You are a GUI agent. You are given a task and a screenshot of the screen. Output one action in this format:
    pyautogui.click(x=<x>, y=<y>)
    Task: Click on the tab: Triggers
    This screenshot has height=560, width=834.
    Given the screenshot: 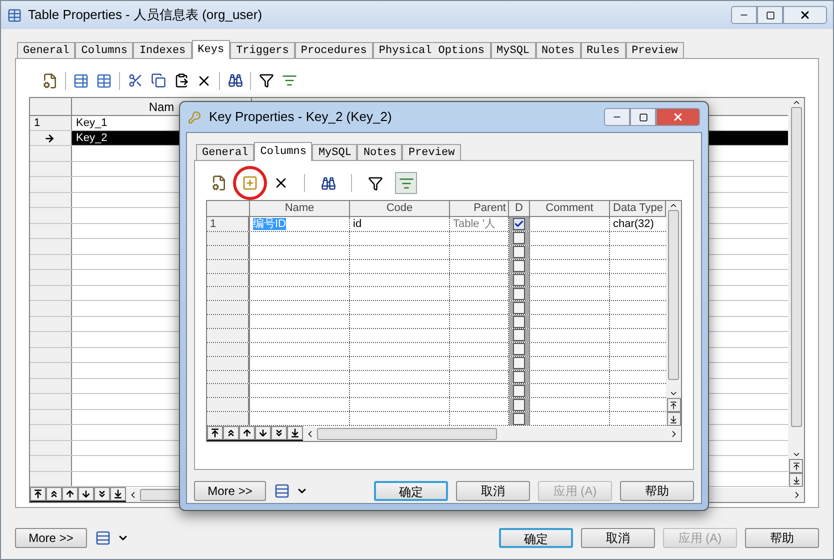 What is the action you would take?
    pyautogui.click(x=262, y=50)
    